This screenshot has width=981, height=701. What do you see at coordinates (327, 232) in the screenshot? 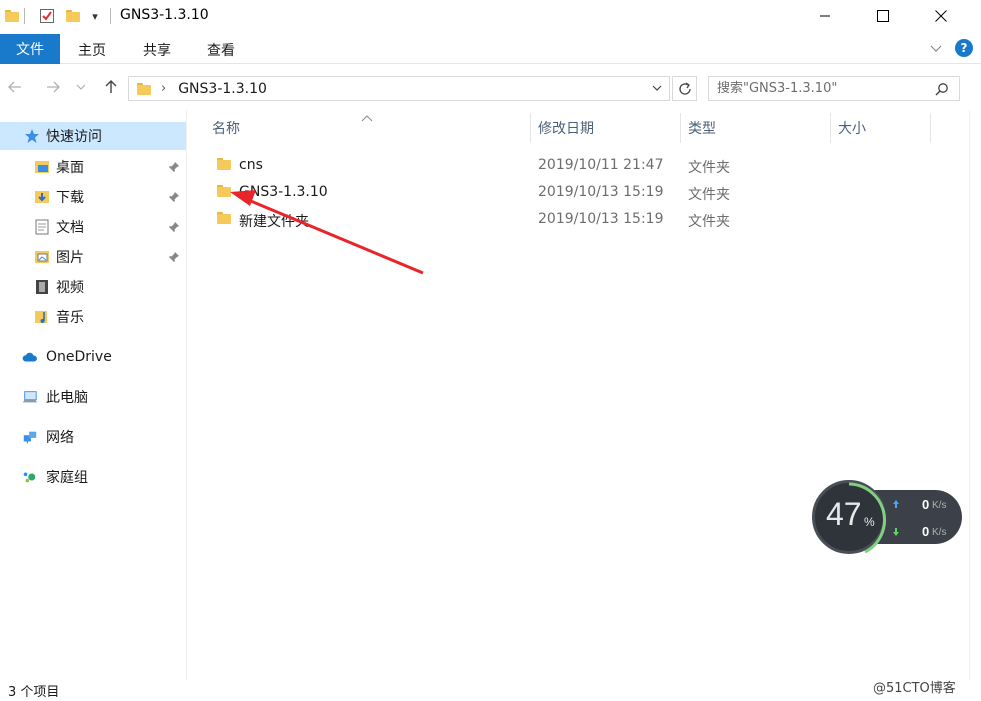
I see `annotation-arrow` at bounding box center [327, 232].